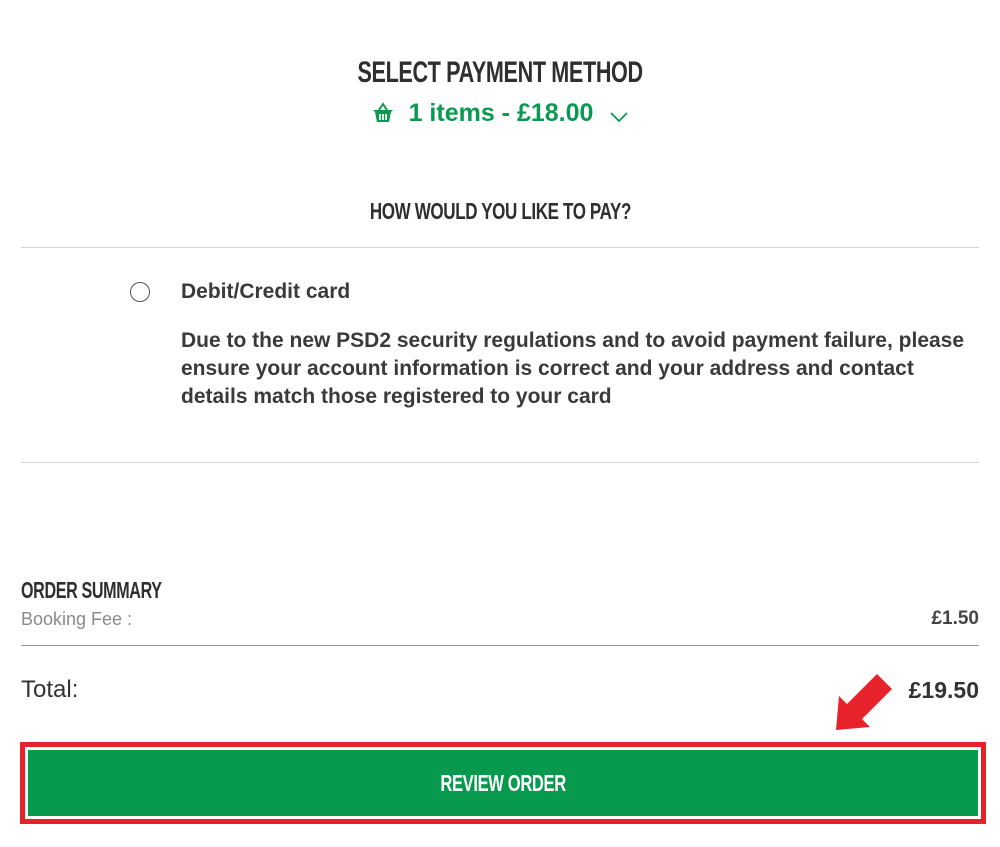  Describe the element at coordinates (77, 619) in the screenshot. I see `booking-fee-label: Booking Fee :` at that location.